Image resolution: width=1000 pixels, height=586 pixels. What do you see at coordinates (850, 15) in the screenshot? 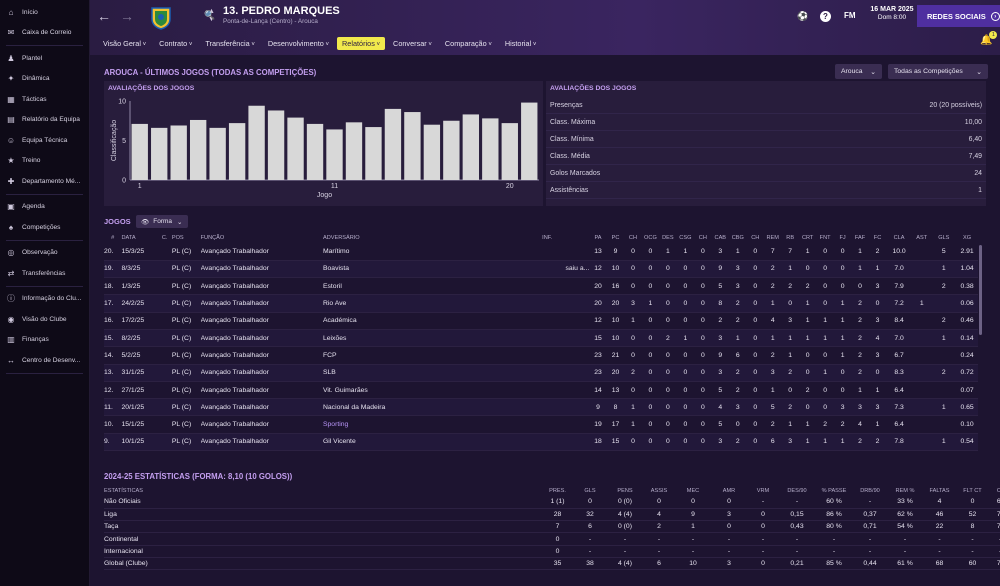
I see `fm-button: FM` at bounding box center [850, 15].